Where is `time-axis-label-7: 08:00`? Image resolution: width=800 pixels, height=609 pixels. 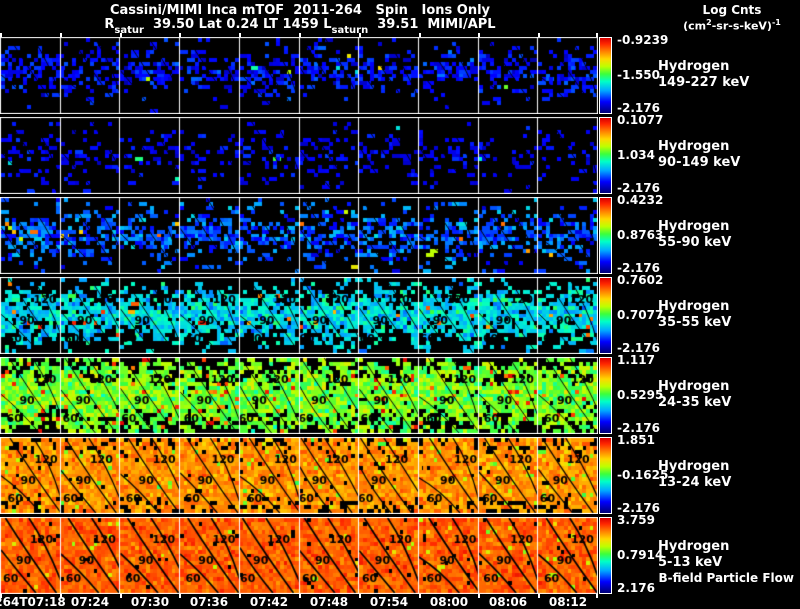
time-axis-label-7: 08:00 is located at coordinates (449, 602).